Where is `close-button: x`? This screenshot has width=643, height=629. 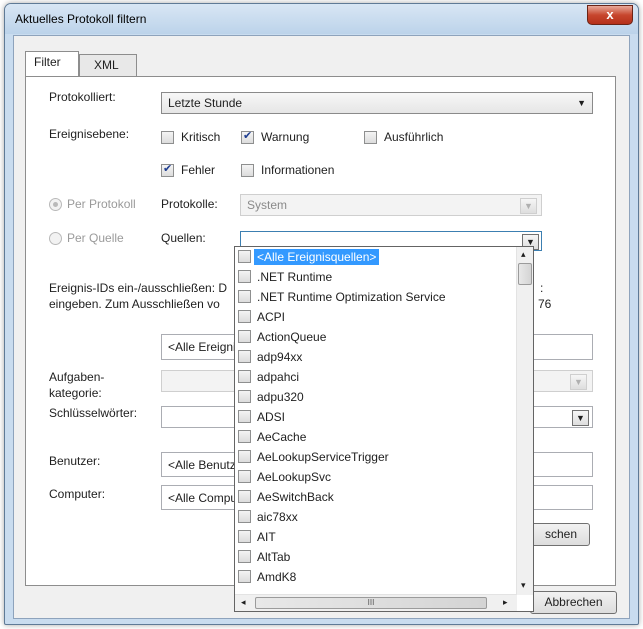
close-button: x is located at coordinates (610, 15).